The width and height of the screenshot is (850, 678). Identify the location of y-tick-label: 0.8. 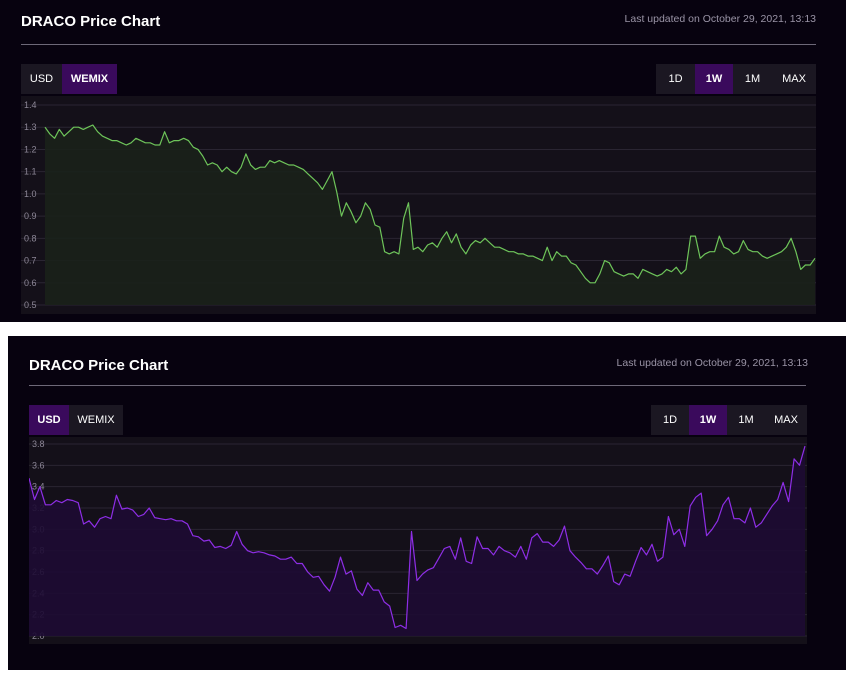
(30, 238).